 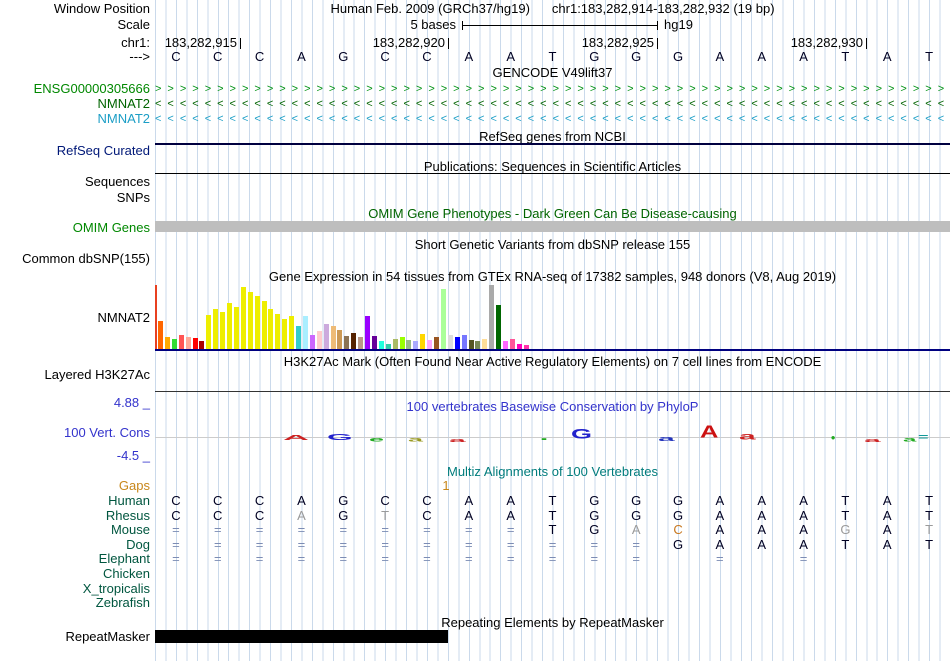 What do you see at coordinates (75, 375) in the screenshot?
I see `h3k27ac-label: Layered H3K27Ac` at bounding box center [75, 375].